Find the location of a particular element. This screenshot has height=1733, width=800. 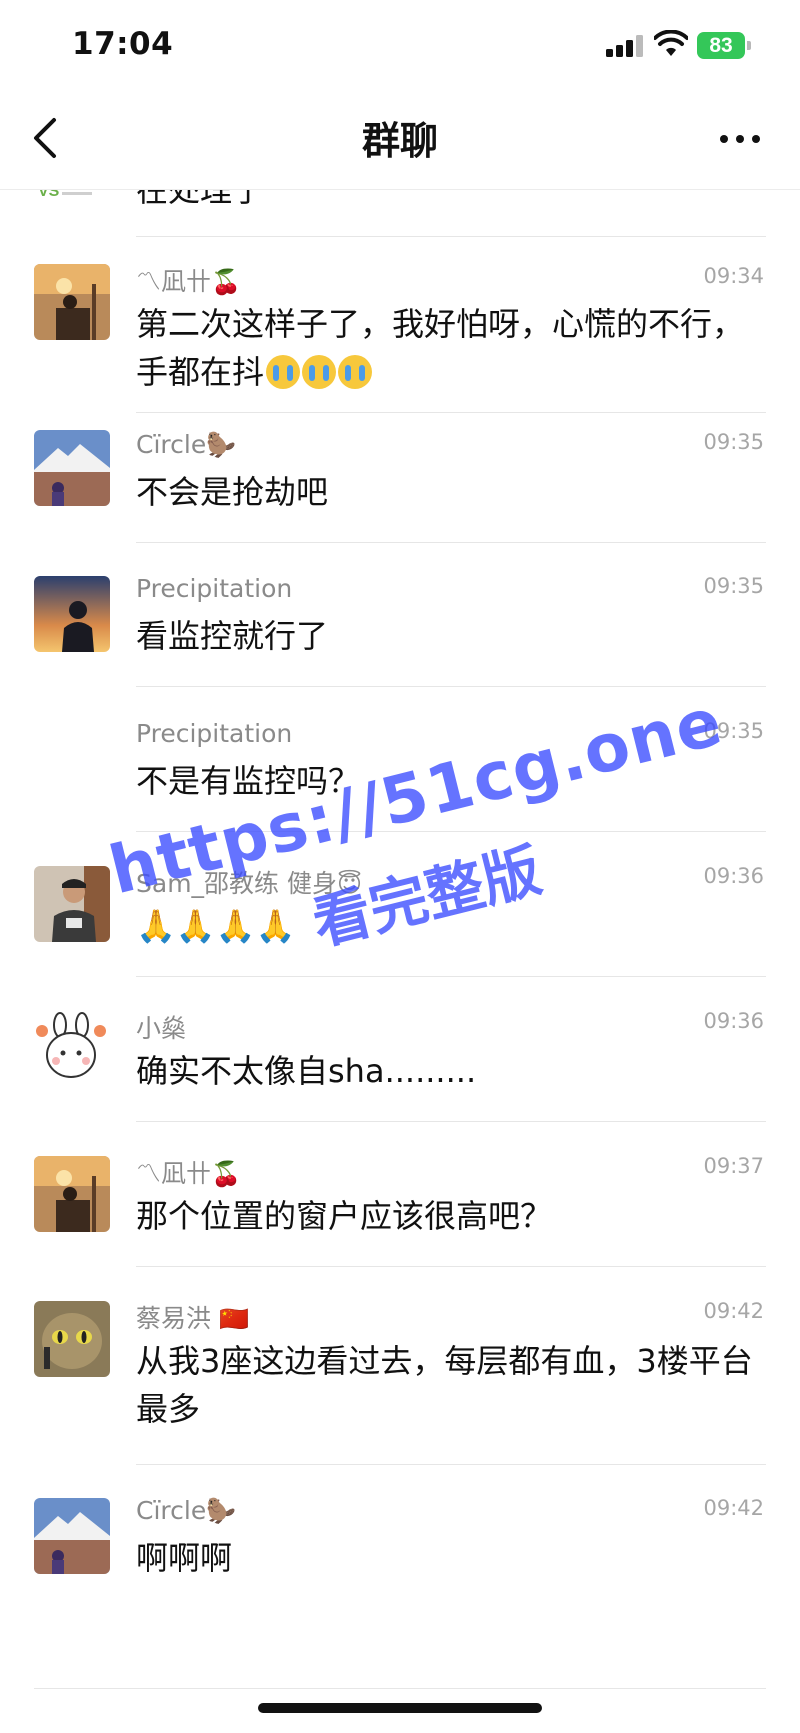

signal-icon is located at coordinates (625, 46).